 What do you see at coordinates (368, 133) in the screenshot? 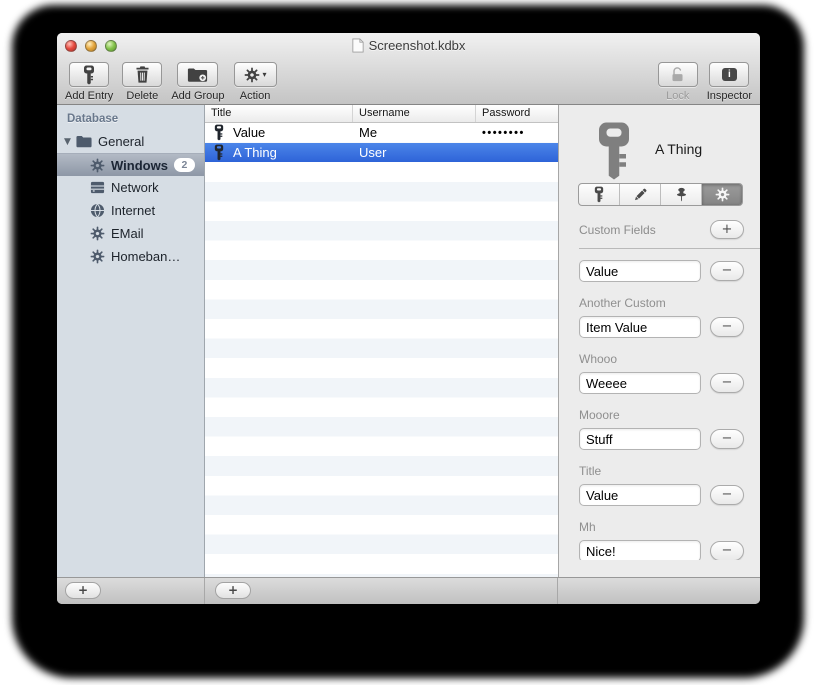
I see `entry-username: Me` at bounding box center [368, 133].